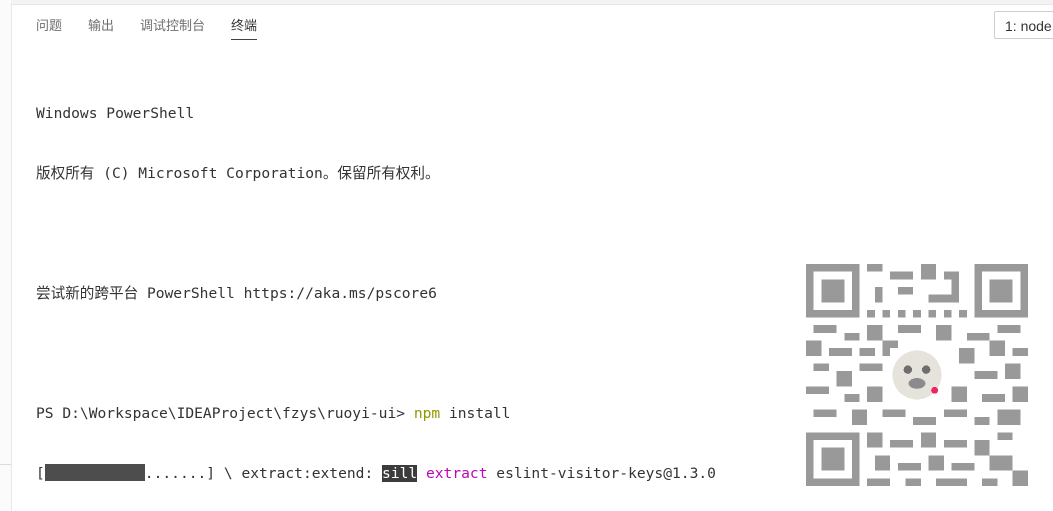 This screenshot has width=1053, height=511. Describe the element at coordinates (40, 473) in the screenshot. I see `progress-open-bracket: [` at that location.